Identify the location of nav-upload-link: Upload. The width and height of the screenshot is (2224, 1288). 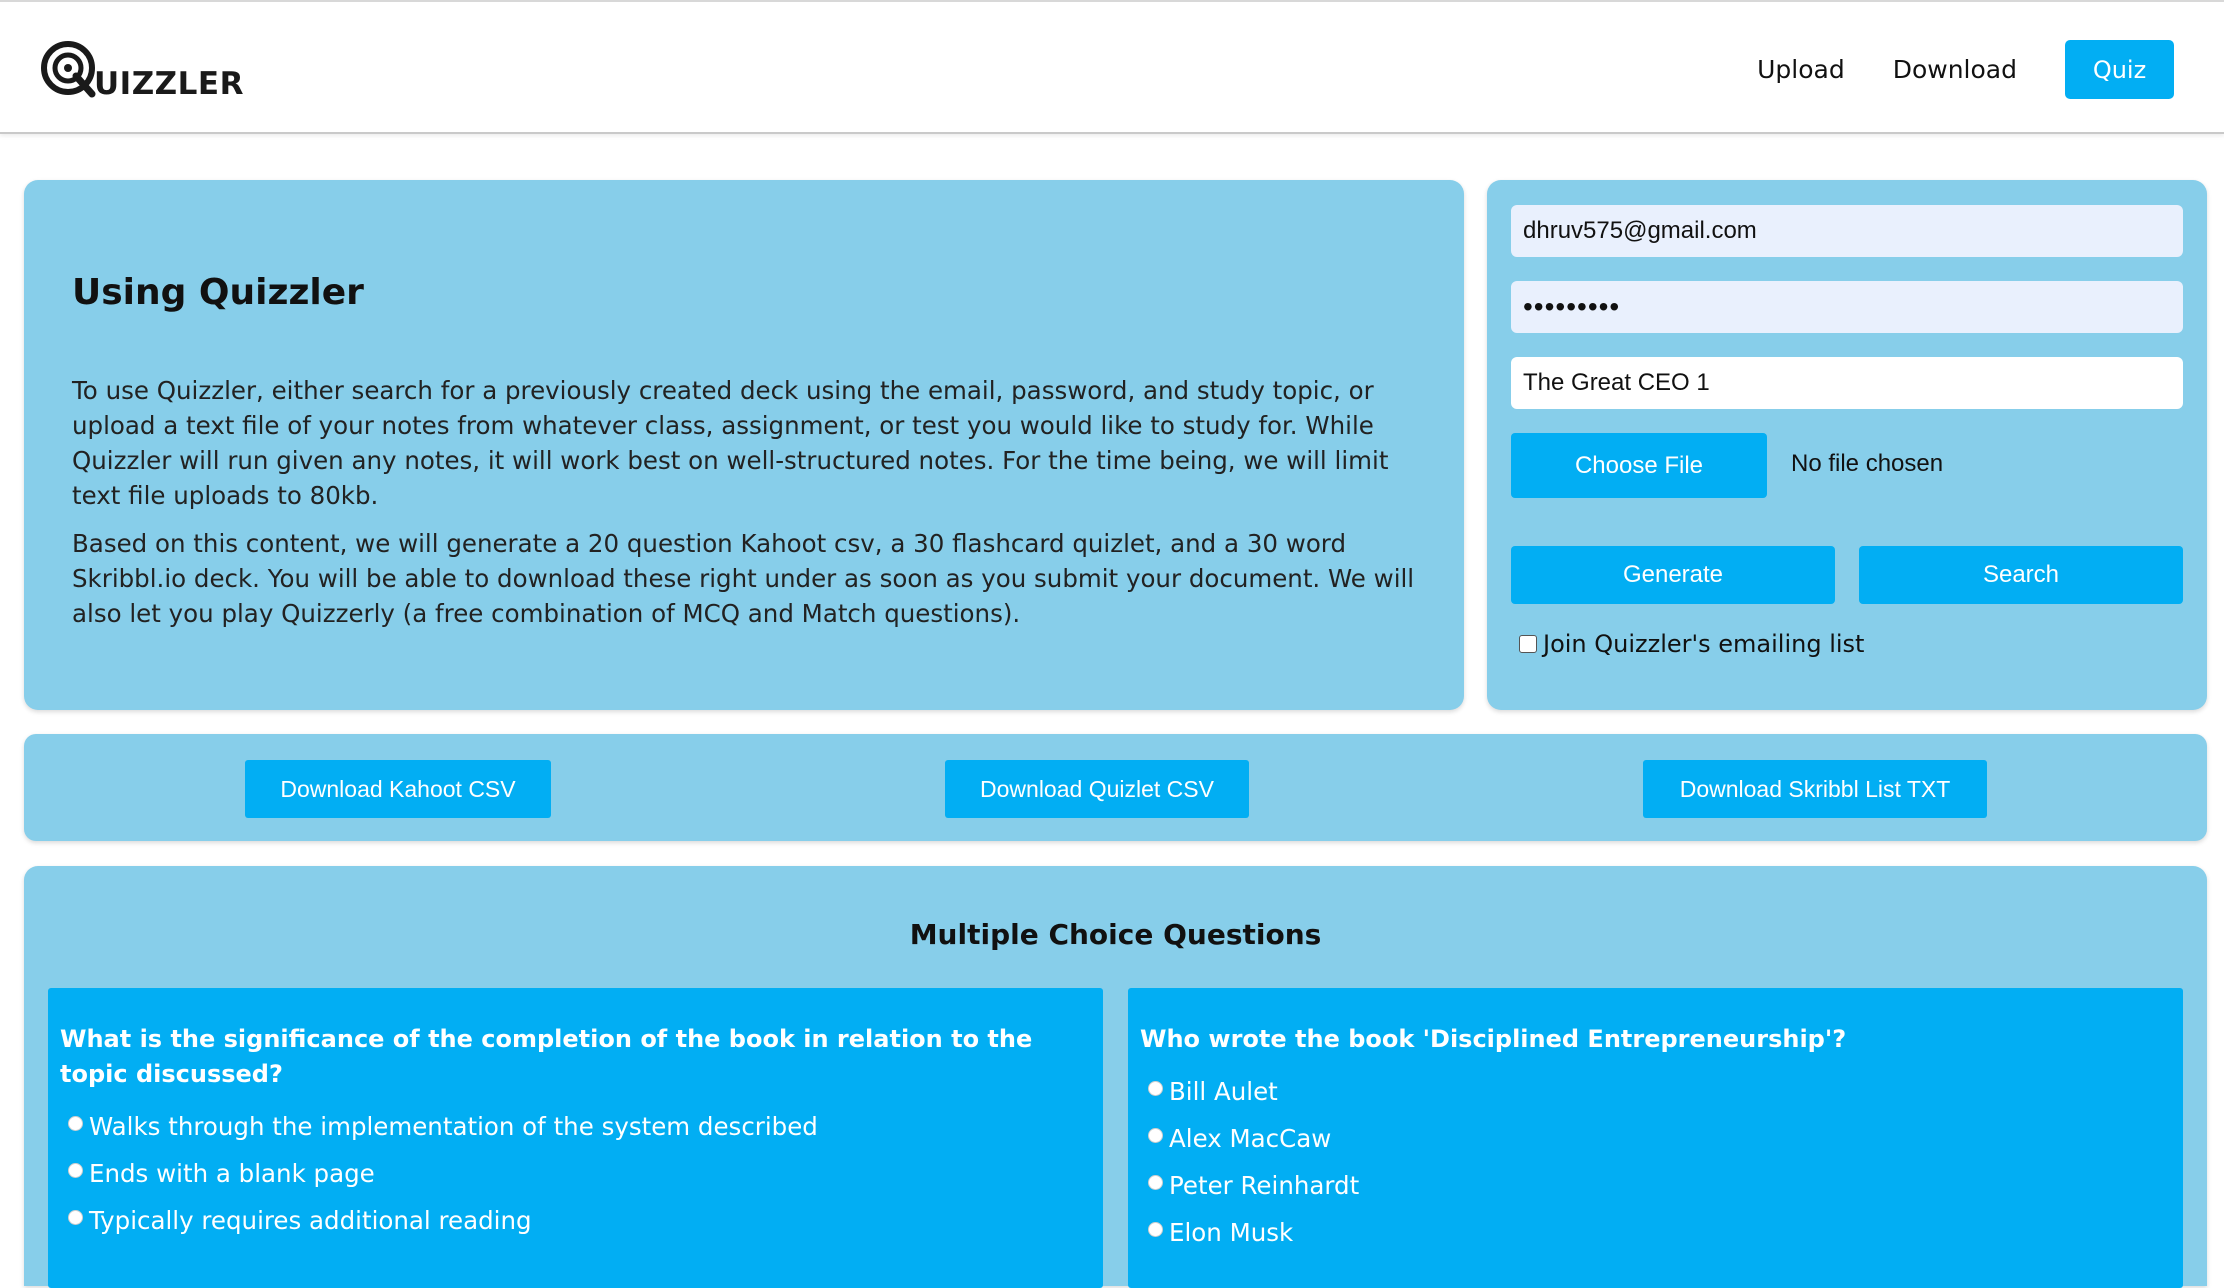
(1801, 69).